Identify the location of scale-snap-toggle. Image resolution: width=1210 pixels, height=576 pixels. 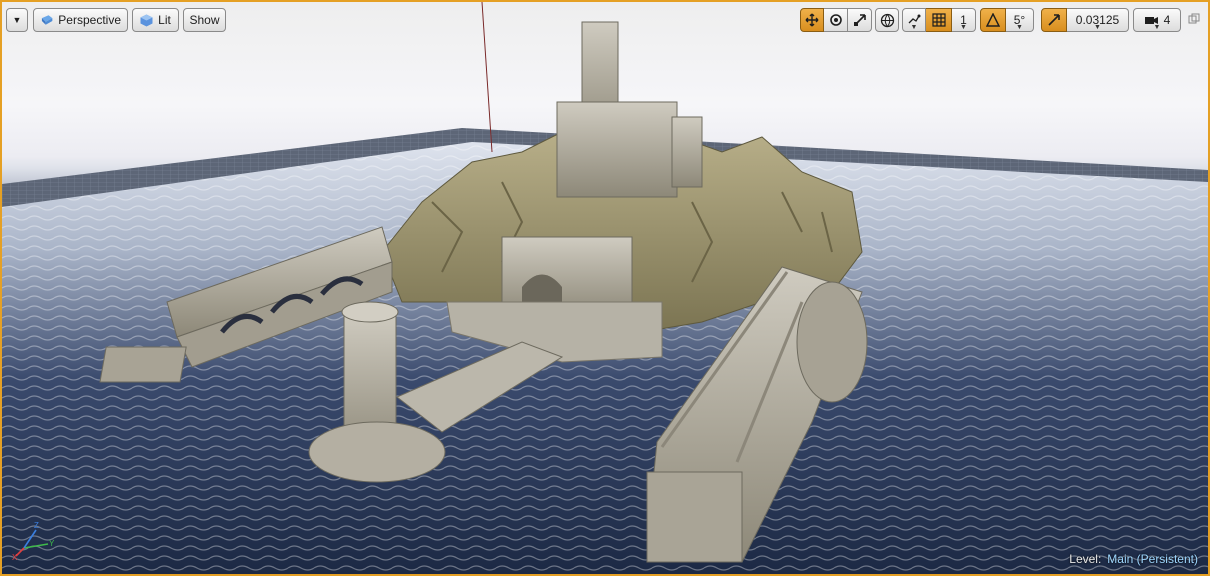
(1054, 20).